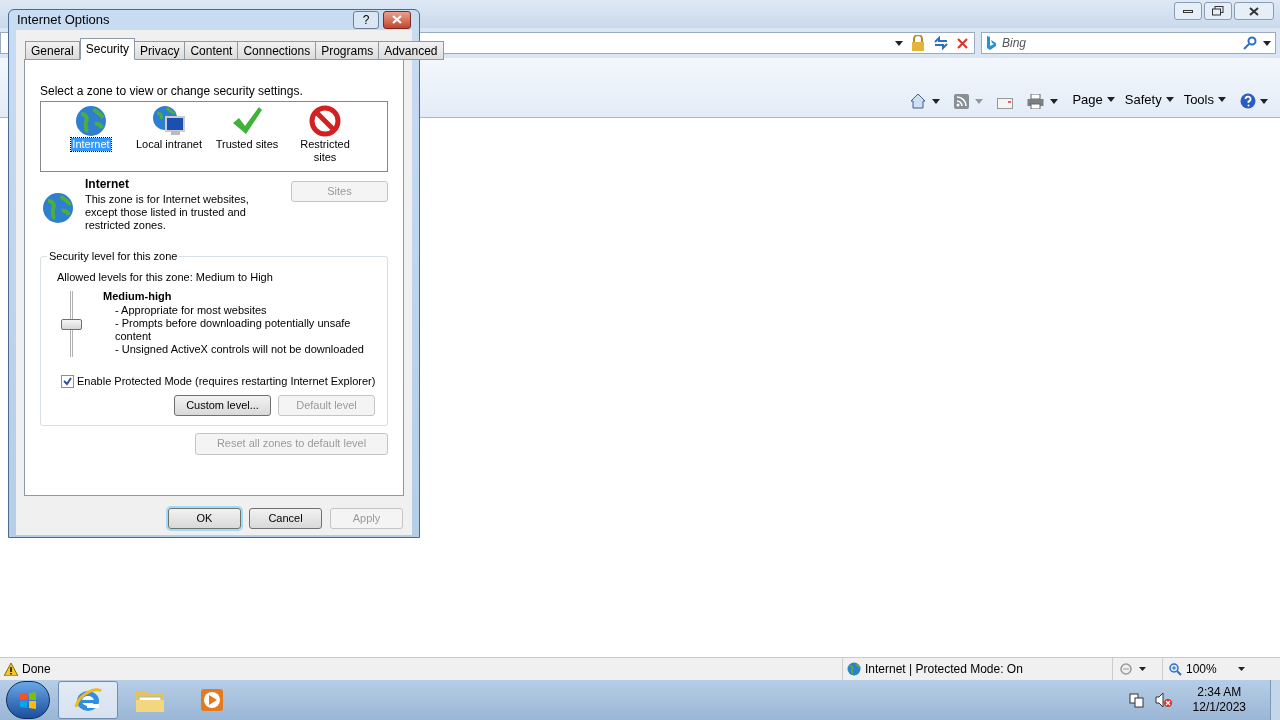 This screenshot has height=720, width=1280. Describe the element at coordinates (1163, 700) in the screenshot. I see `volume-muted-icon` at that location.